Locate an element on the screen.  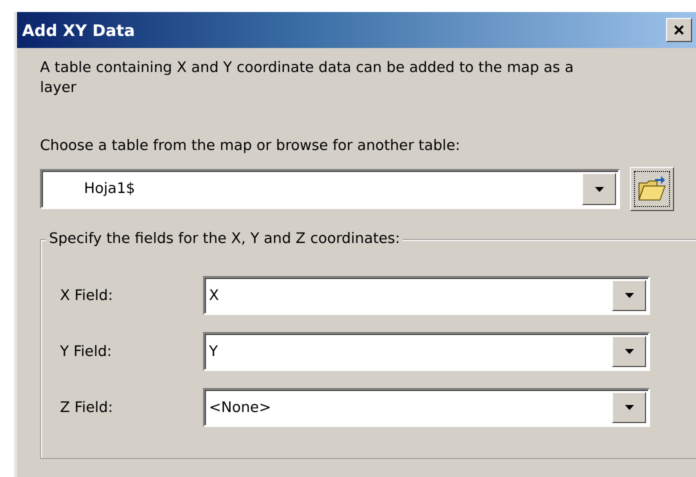
dropdown-field: Y is located at coordinates (426, 351).